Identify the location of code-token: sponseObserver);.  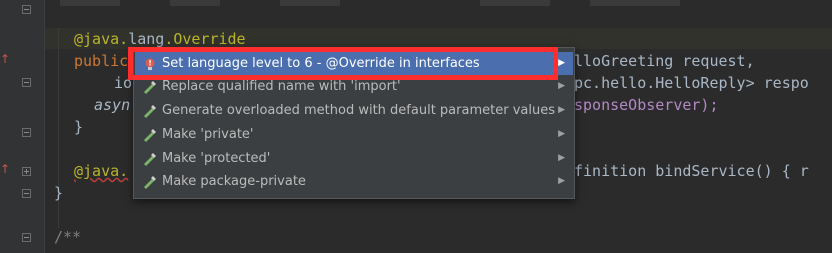
(646, 105).